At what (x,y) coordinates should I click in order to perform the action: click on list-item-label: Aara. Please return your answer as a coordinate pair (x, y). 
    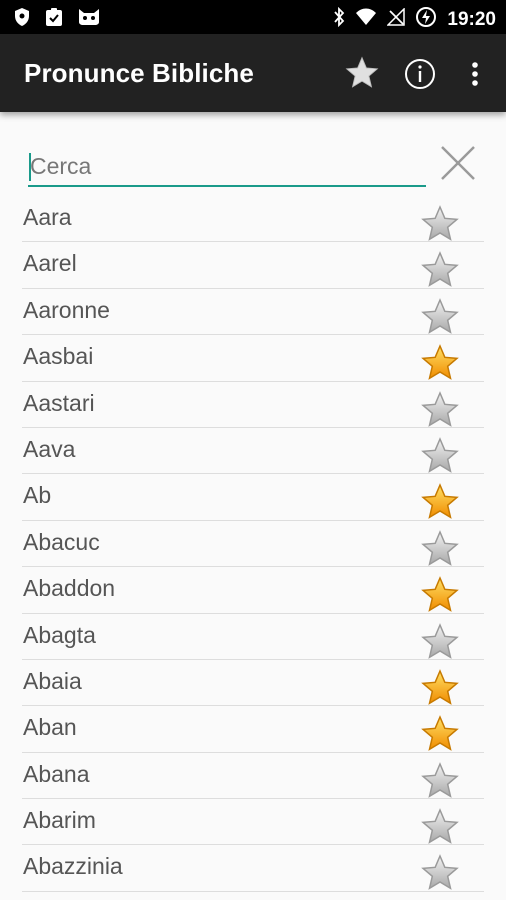
    Looking at the image, I should click on (47, 217).